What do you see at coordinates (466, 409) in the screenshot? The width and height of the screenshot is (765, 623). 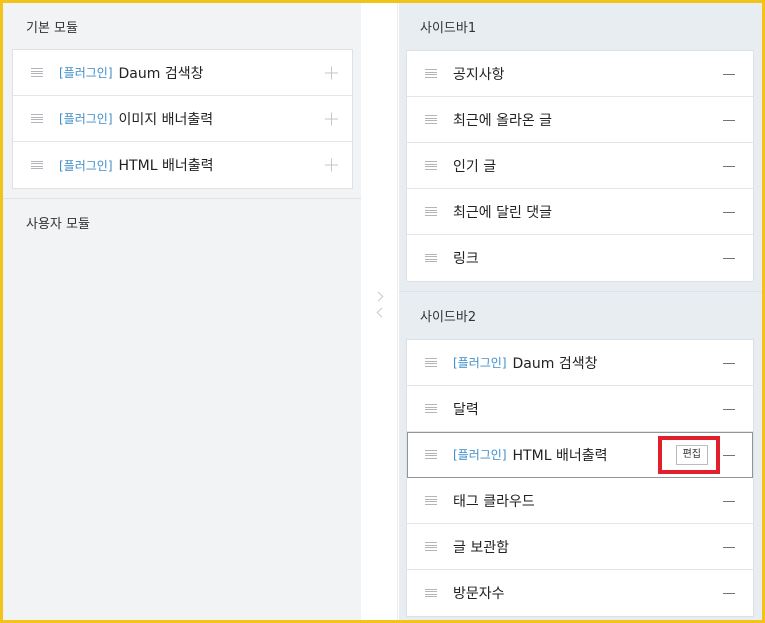 I see `sidebar-item-label: 달력` at bounding box center [466, 409].